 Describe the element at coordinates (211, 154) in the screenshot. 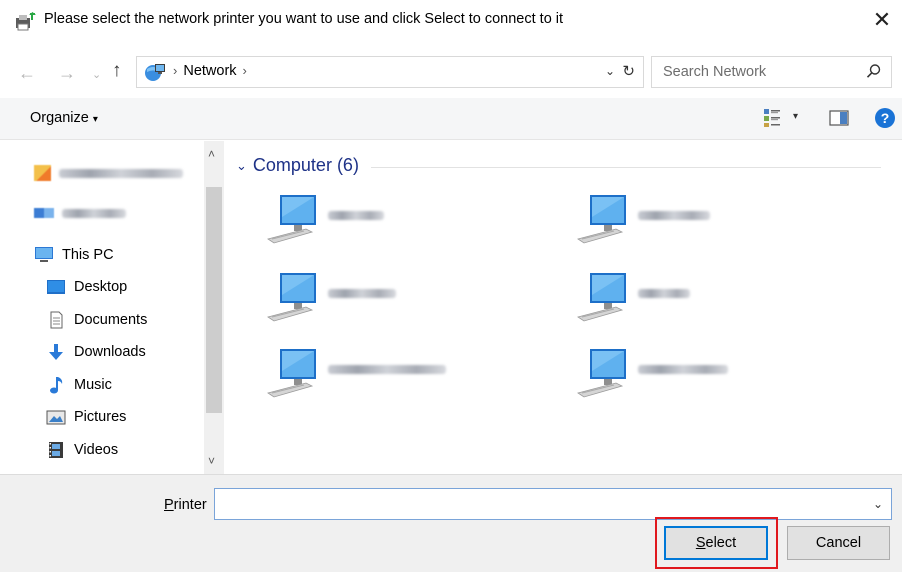

I see `scroll-up-icon: ˄` at that location.